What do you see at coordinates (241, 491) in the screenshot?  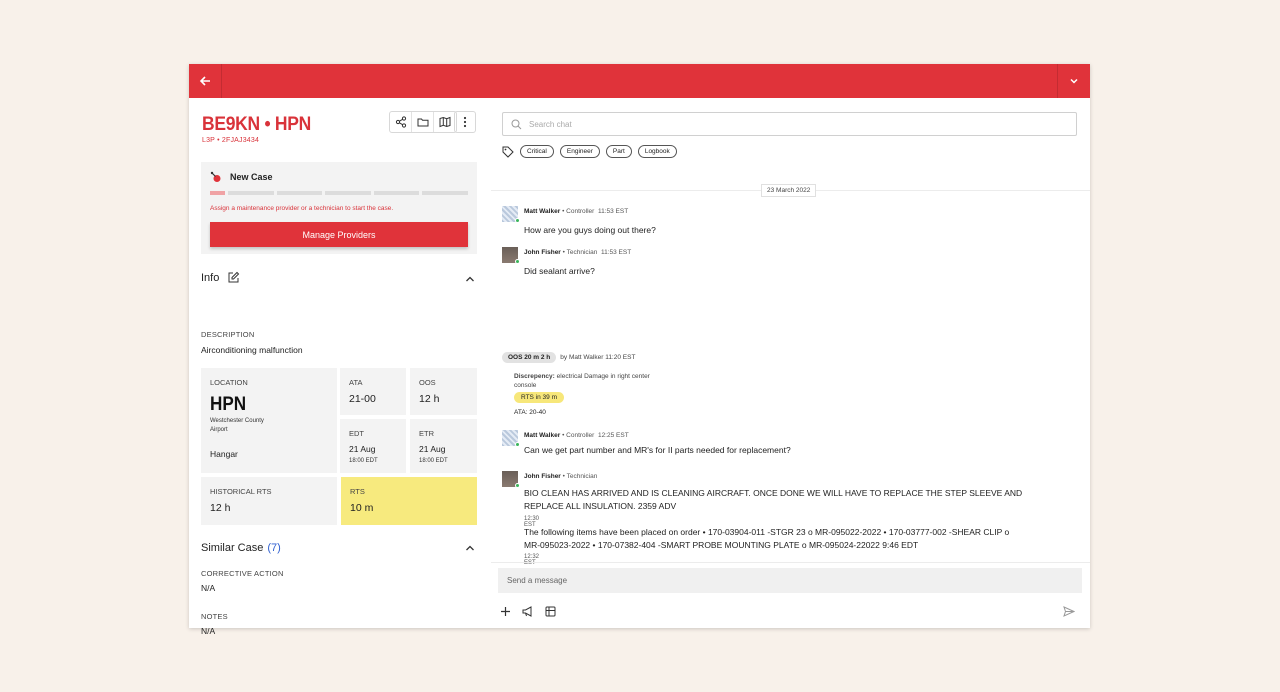 I see `historical-rts-label: HISTORICAL RTS` at bounding box center [241, 491].